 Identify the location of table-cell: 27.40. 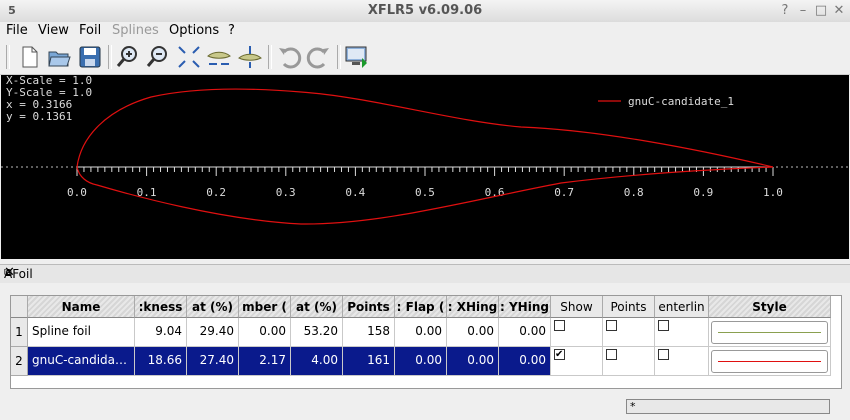
(213, 361).